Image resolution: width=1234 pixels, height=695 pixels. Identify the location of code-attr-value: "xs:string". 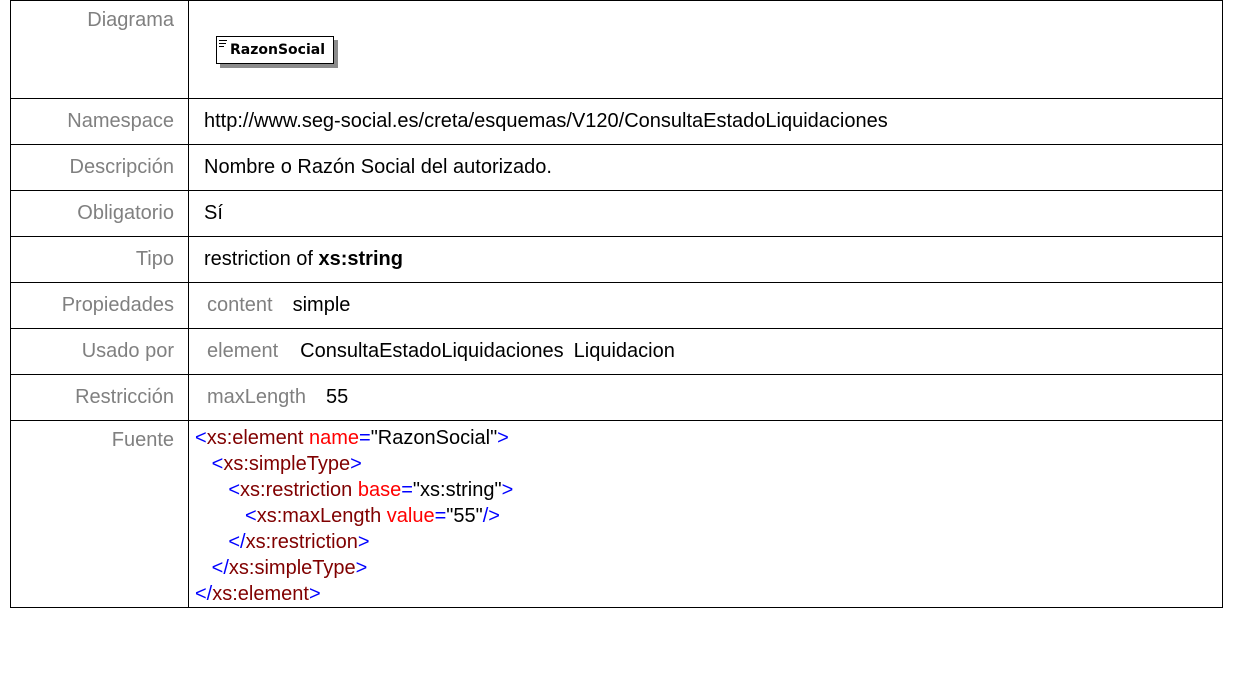
(457, 490).